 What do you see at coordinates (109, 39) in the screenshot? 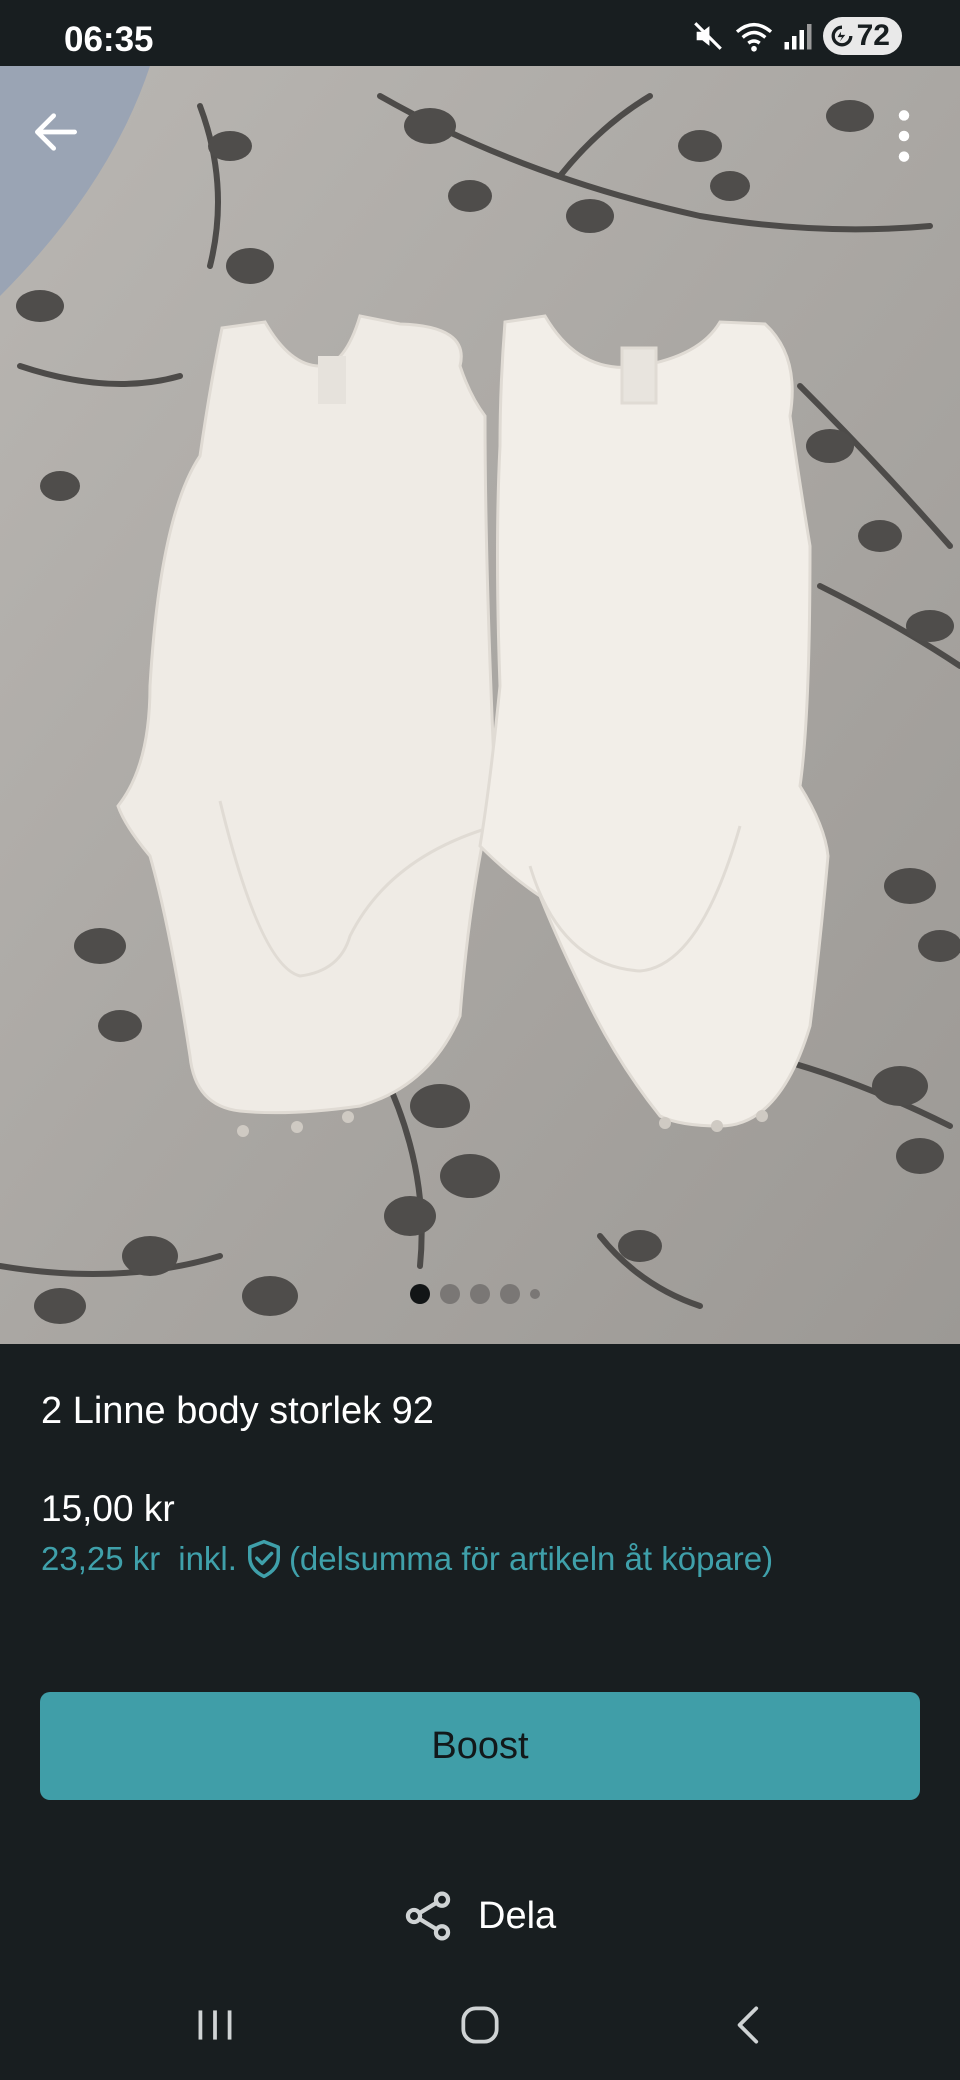
I see `status-time: 06:35` at bounding box center [109, 39].